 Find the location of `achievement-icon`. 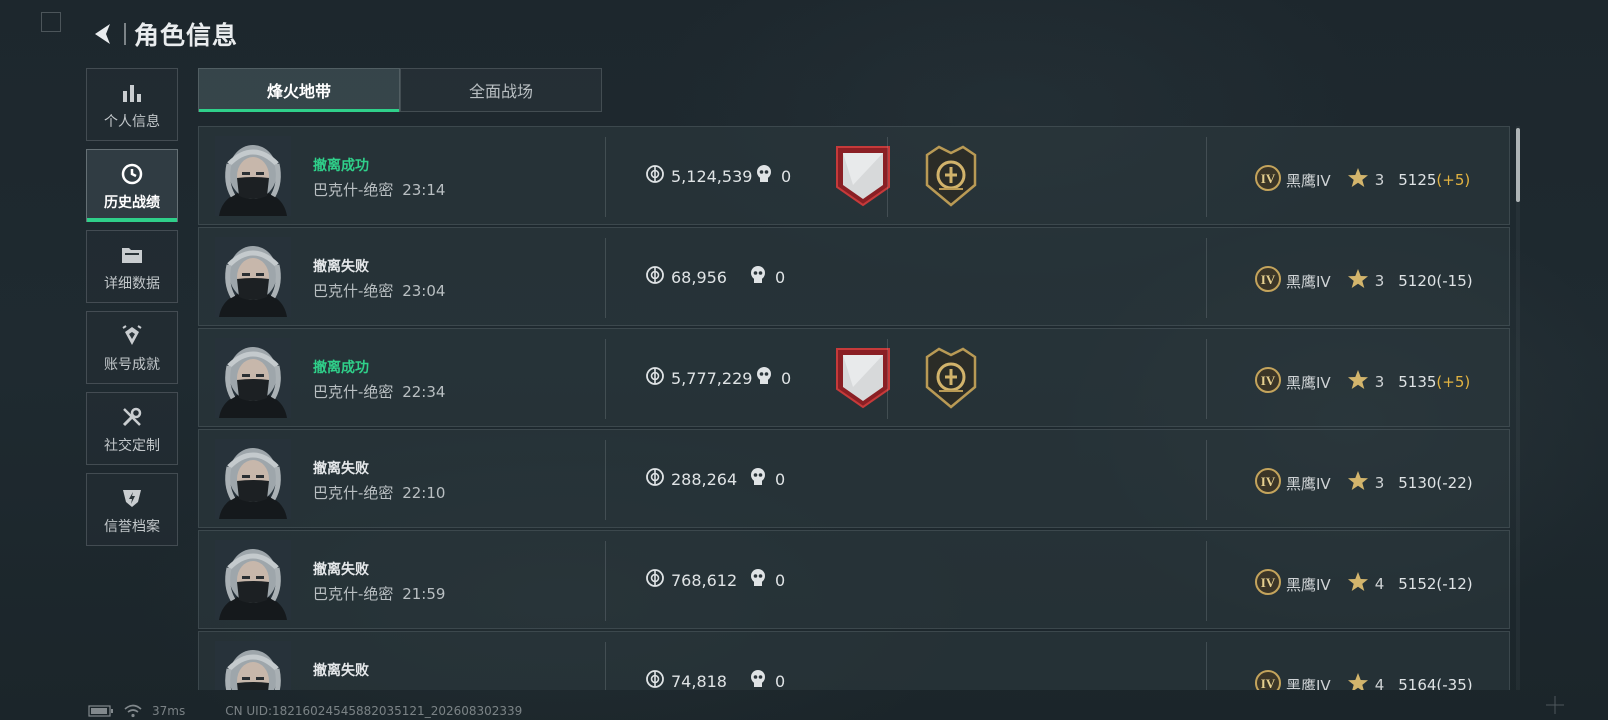

achievement-icon is located at coordinates (132, 336).